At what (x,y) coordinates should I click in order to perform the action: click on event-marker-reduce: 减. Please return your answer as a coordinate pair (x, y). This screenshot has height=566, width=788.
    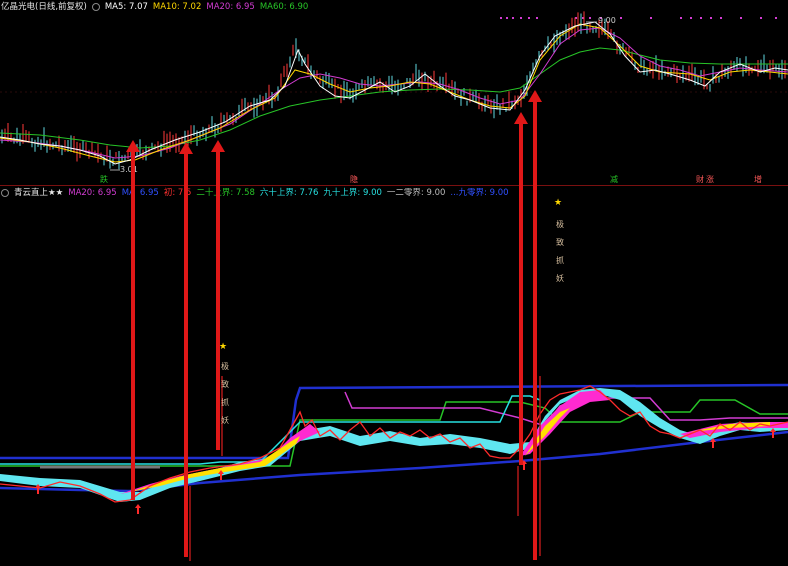
    Looking at the image, I should click on (614, 180).